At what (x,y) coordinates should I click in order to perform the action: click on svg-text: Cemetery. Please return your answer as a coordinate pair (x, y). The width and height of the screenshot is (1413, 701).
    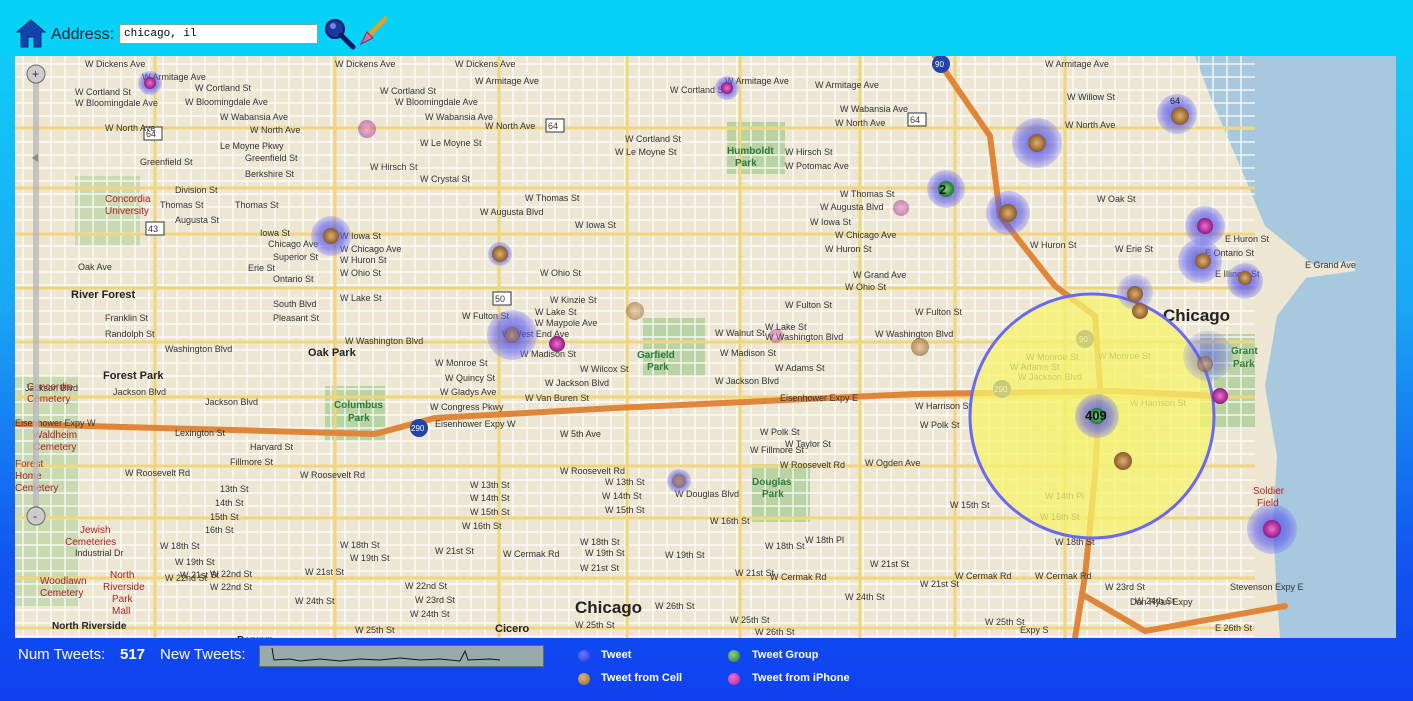
    Looking at the image, I should click on (61, 593).